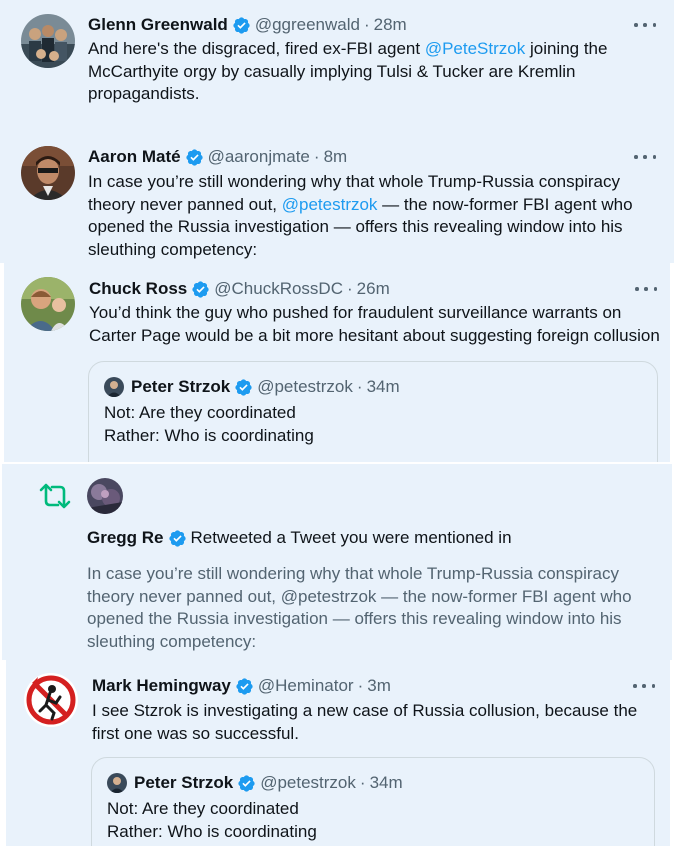 The image size is (674, 846). I want to click on tweet-header: Aaron Maté @aaronjmate · 8m, so click(217, 157).